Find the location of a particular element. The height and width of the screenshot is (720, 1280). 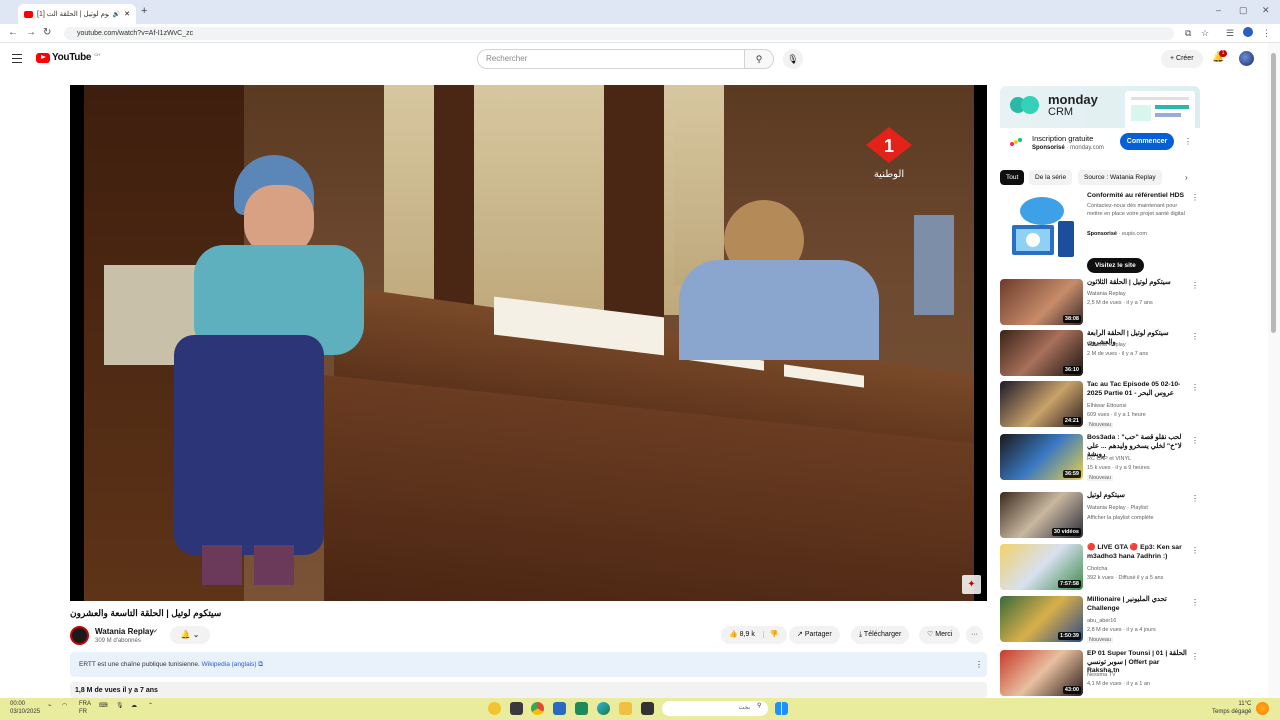

profile-icon is located at coordinates (1248, 32).